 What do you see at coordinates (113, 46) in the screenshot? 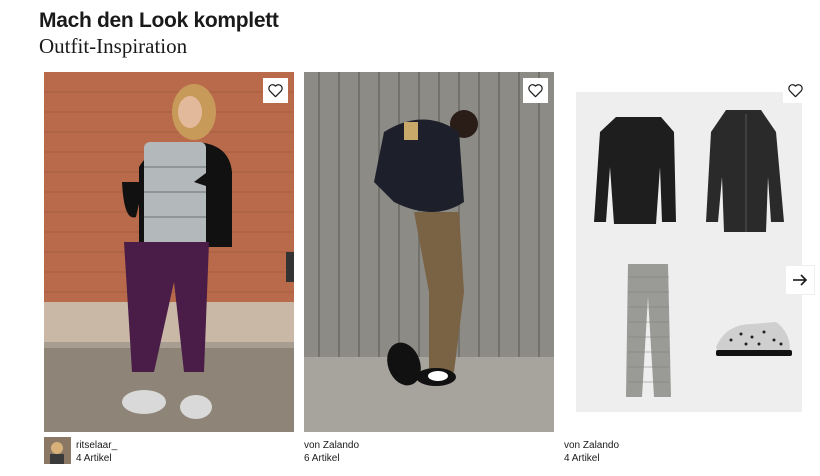
I see `section-subtitle: Outfit-Inspiration` at bounding box center [113, 46].